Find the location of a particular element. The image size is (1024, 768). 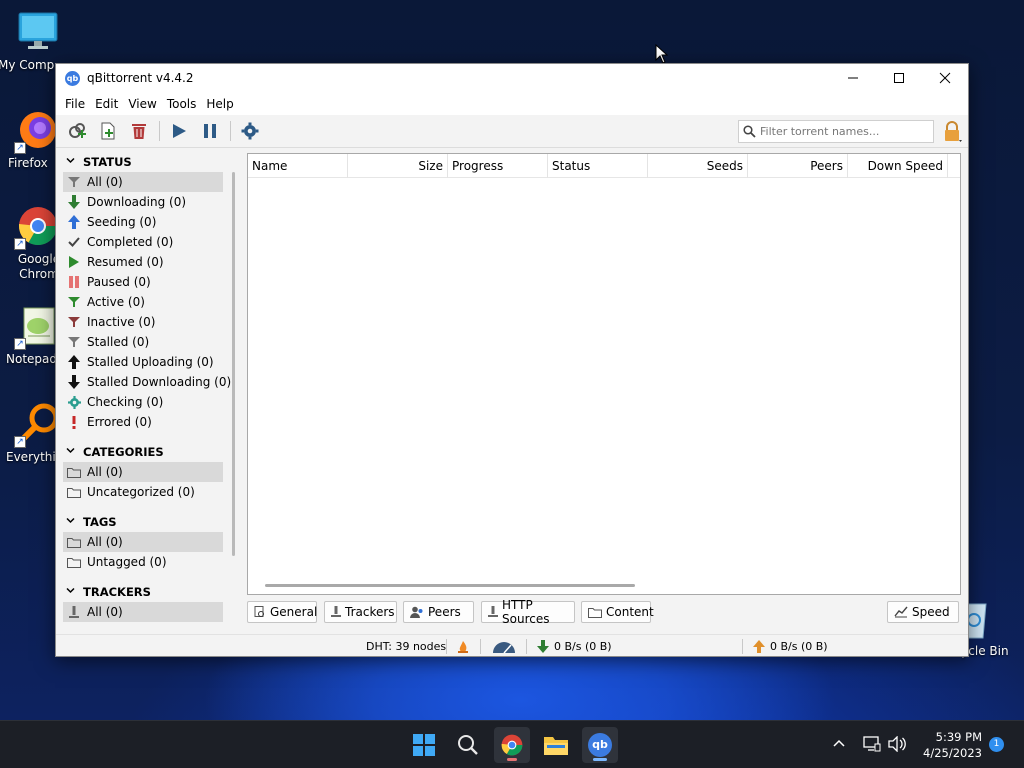

sidebar-item-label: Completed (0) is located at coordinates (130, 242).